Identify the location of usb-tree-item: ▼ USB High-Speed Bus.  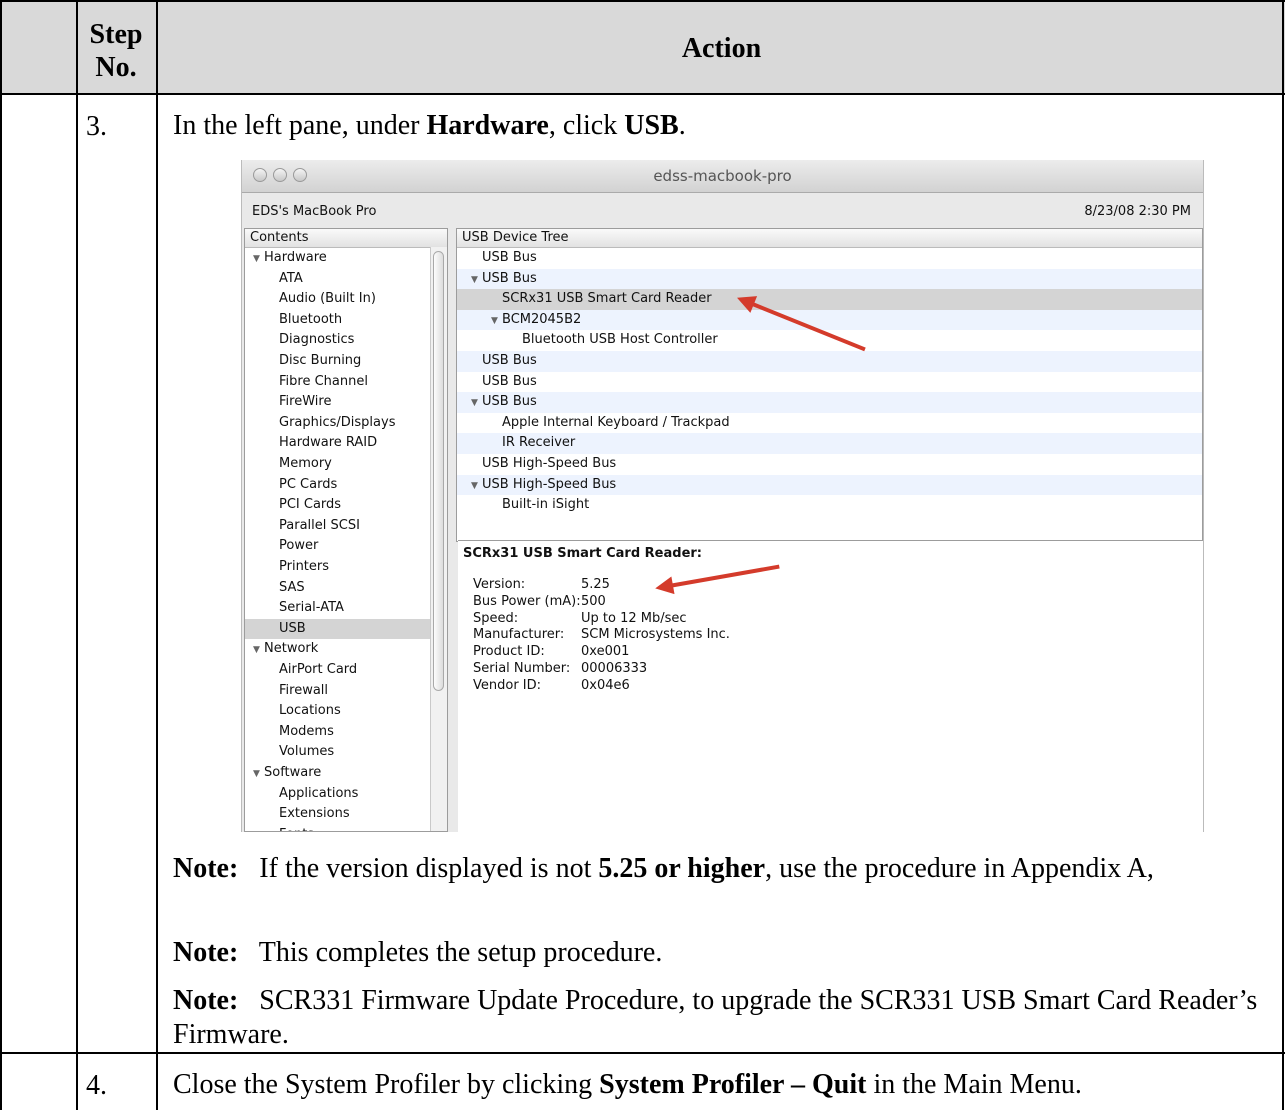
(829, 485).